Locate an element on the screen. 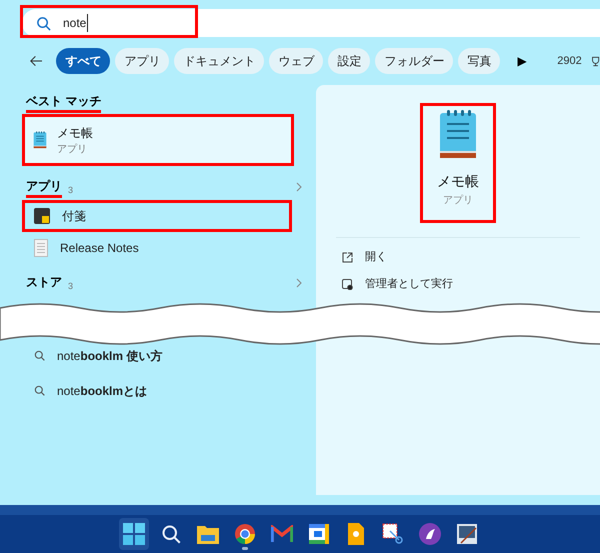 This screenshot has height=553, width=600. app-result-item: 付箋 is located at coordinates (158, 216).